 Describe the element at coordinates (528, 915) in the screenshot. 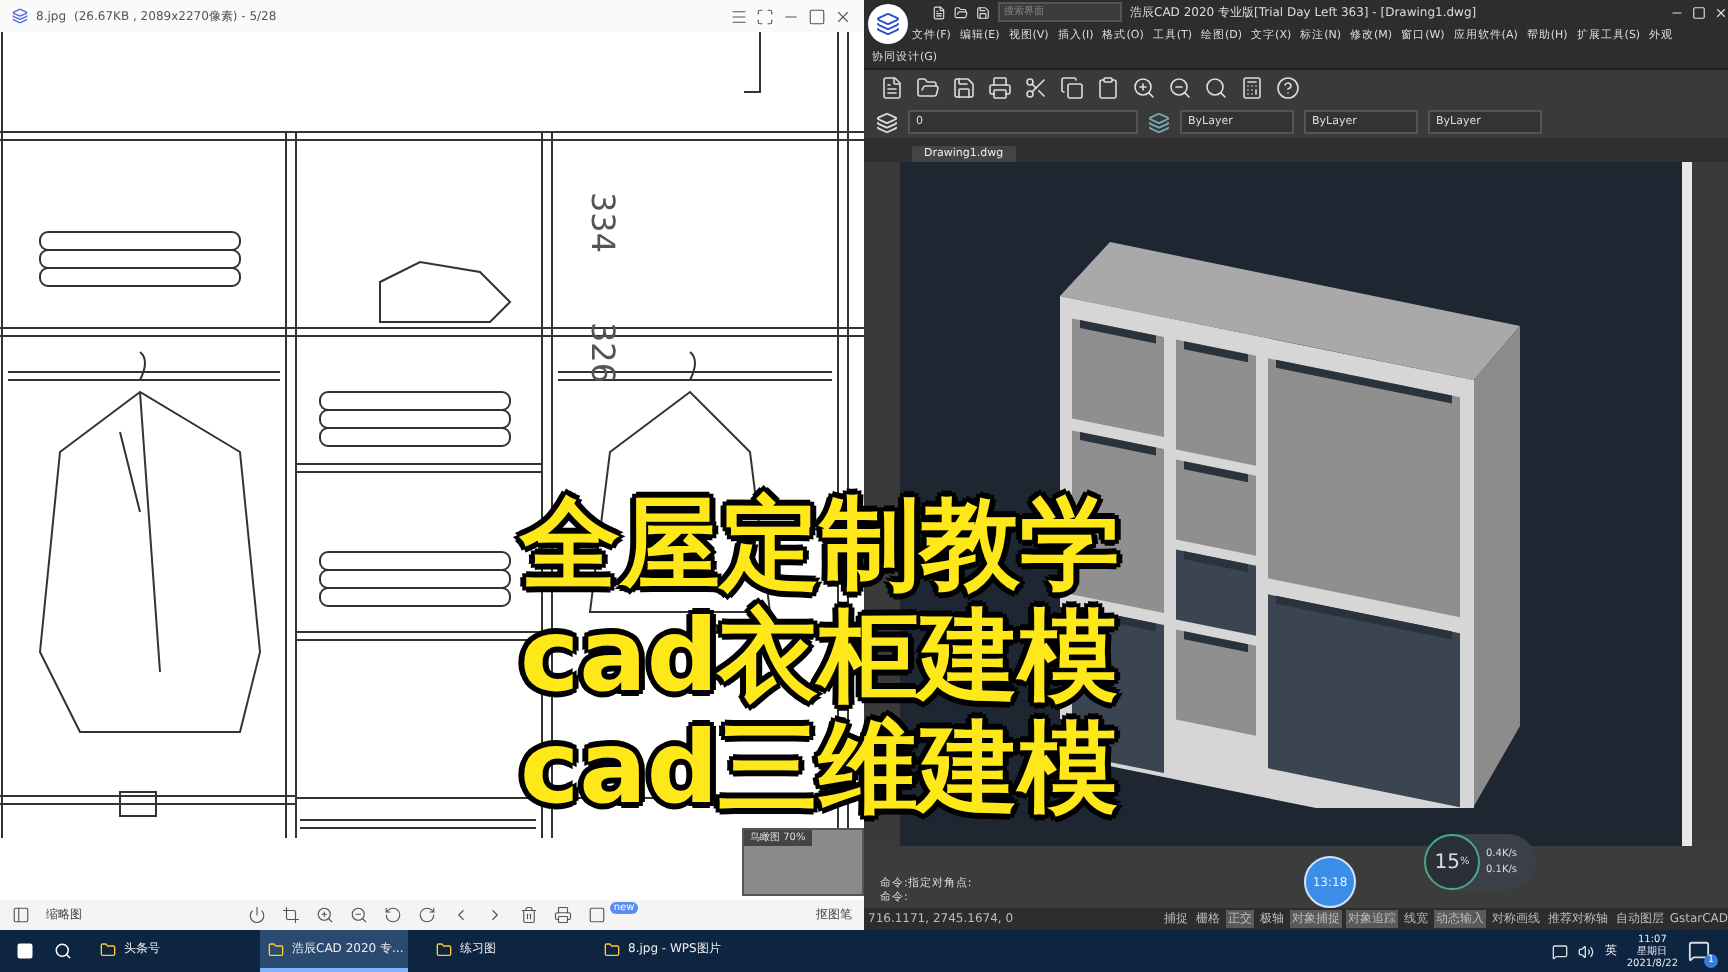

I see `delete-icon` at that location.